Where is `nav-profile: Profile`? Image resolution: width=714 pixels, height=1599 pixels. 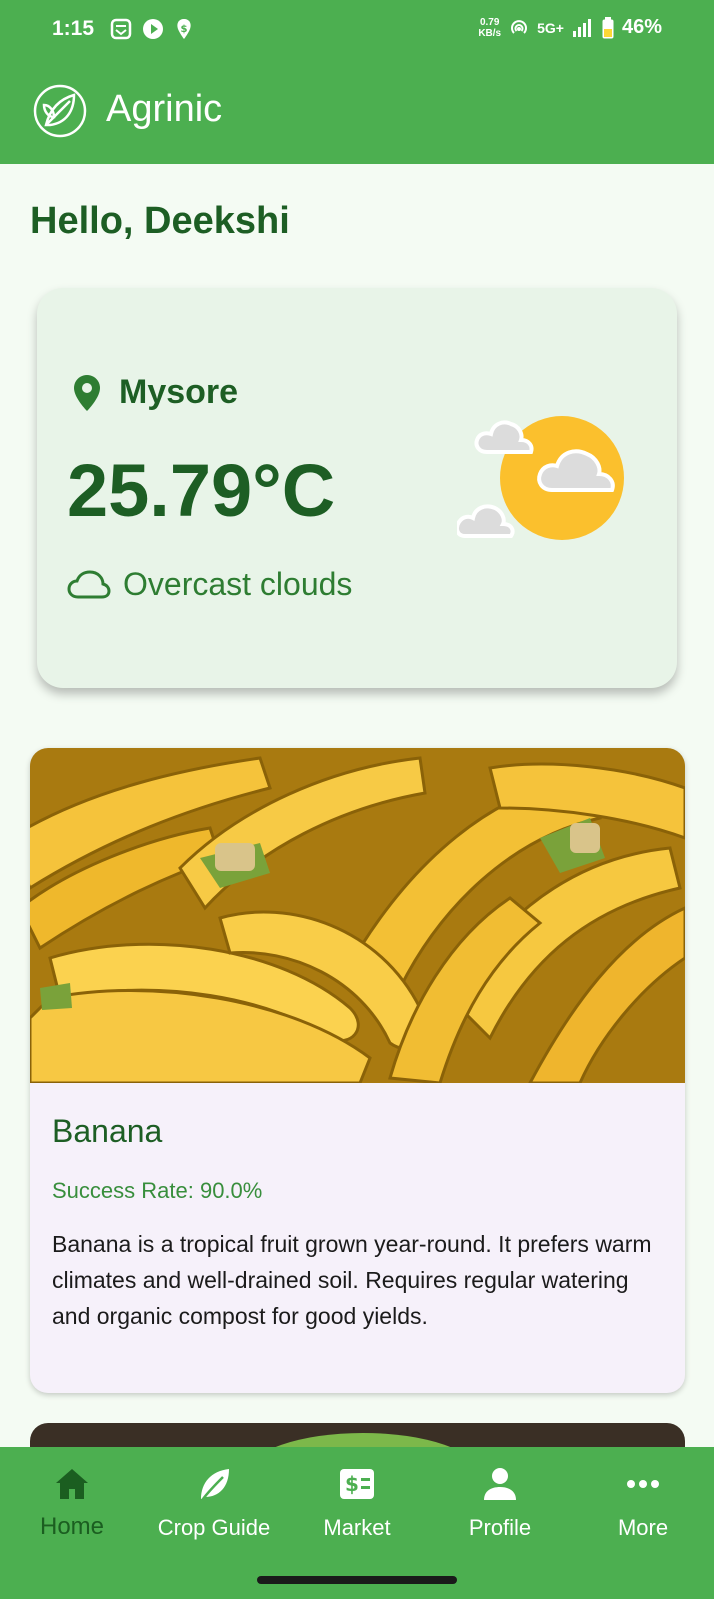
nav-profile: Profile is located at coordinates (500, 1510).